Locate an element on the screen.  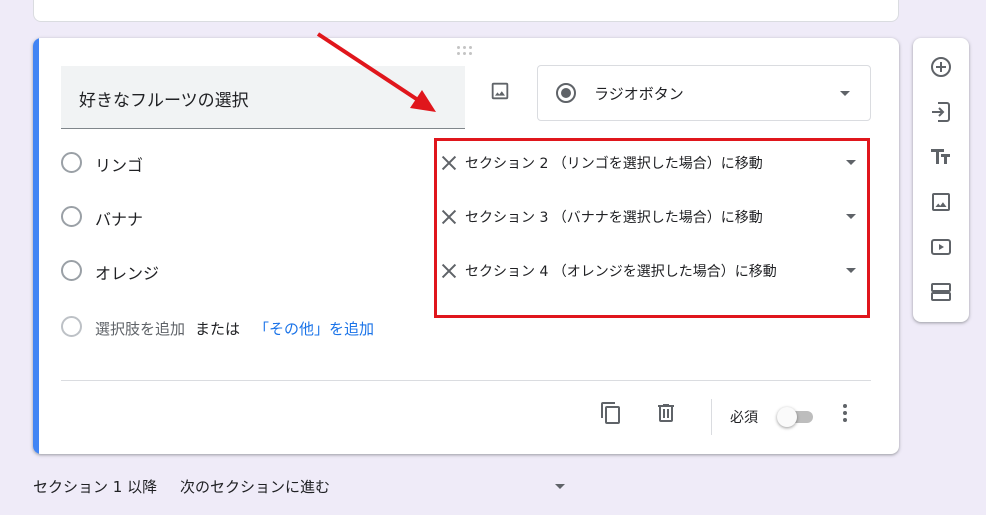
go-to-section-dropdown-3: セクション 4 （オレンジを選択した場合）に移動 is located at coordinates (660, 270).